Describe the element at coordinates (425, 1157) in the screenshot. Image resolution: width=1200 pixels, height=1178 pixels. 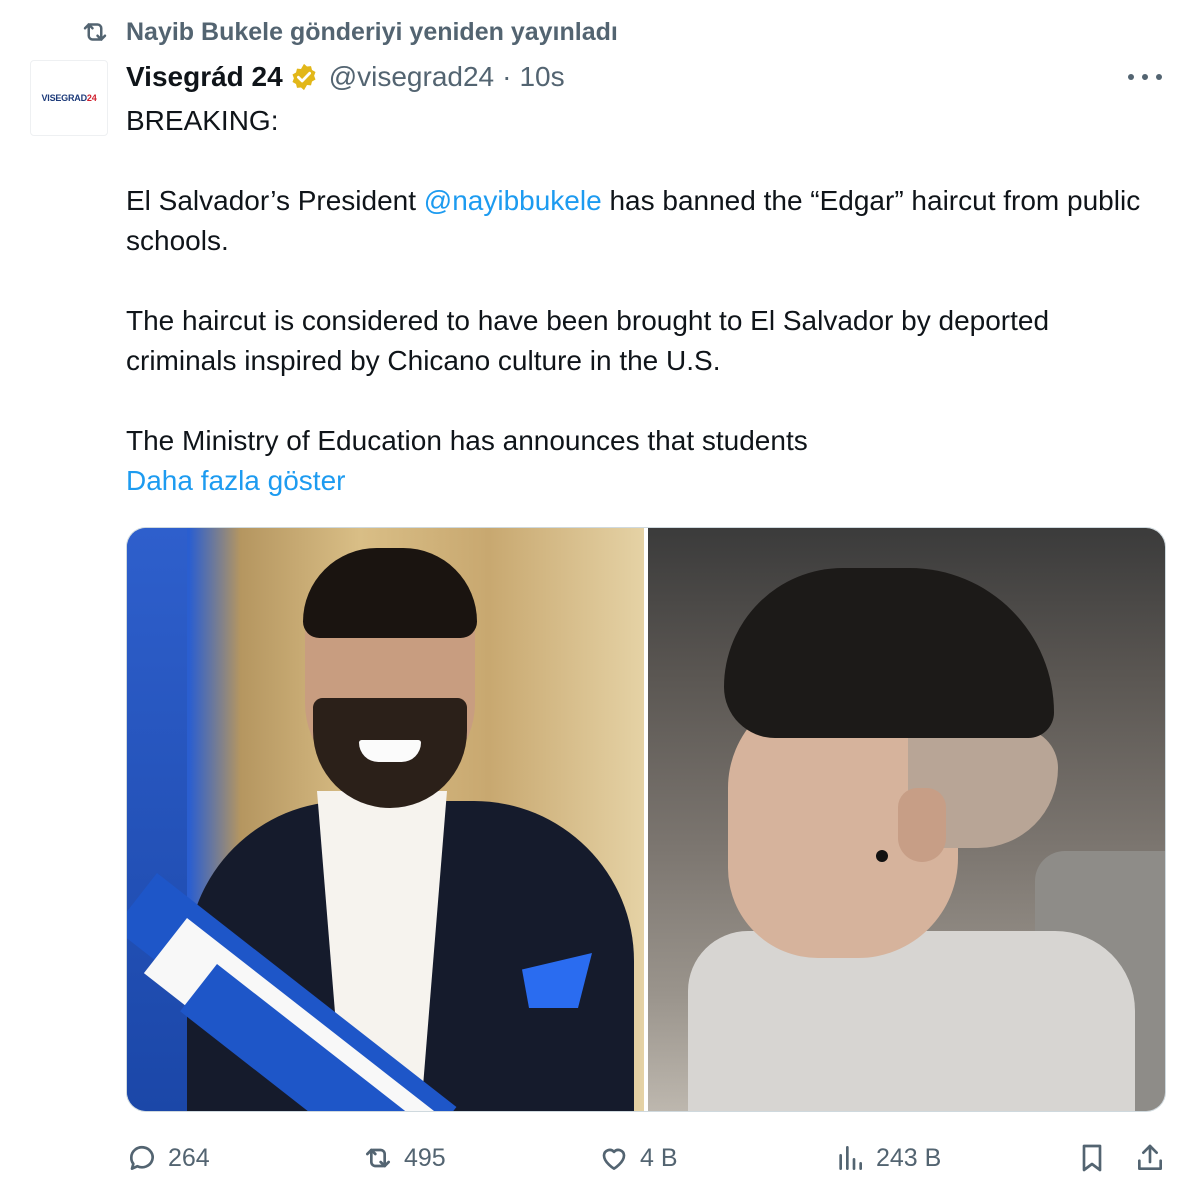
I see `repost-count: 495` at that location.